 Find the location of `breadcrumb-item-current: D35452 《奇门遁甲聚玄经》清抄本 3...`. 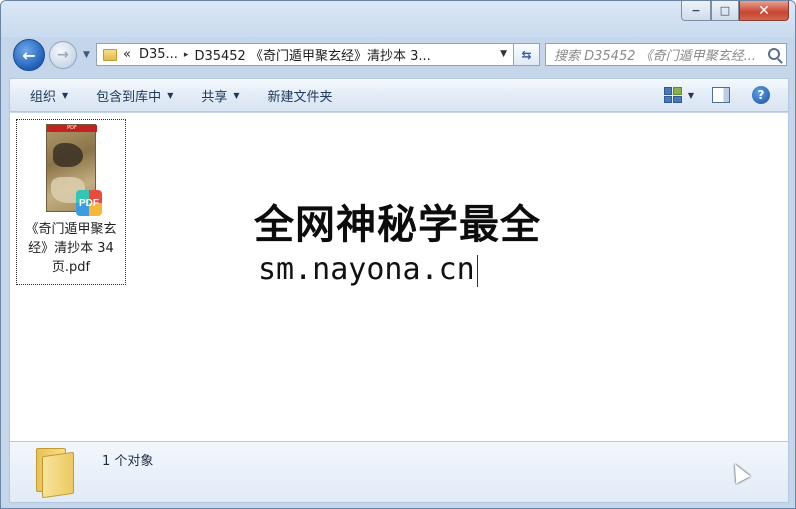

breadcrumb-item-current: D35452 《奇门遁甲聚玄经》清抄本 3... is located at coordinates (312, 54).